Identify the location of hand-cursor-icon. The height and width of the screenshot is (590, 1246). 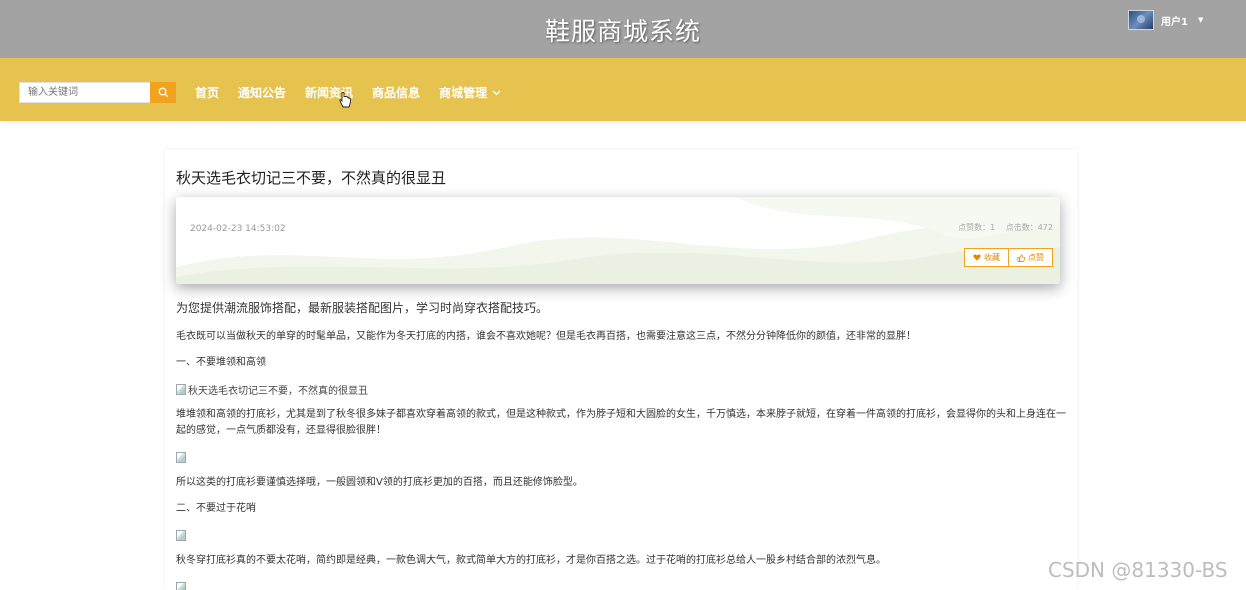
(345, 100).